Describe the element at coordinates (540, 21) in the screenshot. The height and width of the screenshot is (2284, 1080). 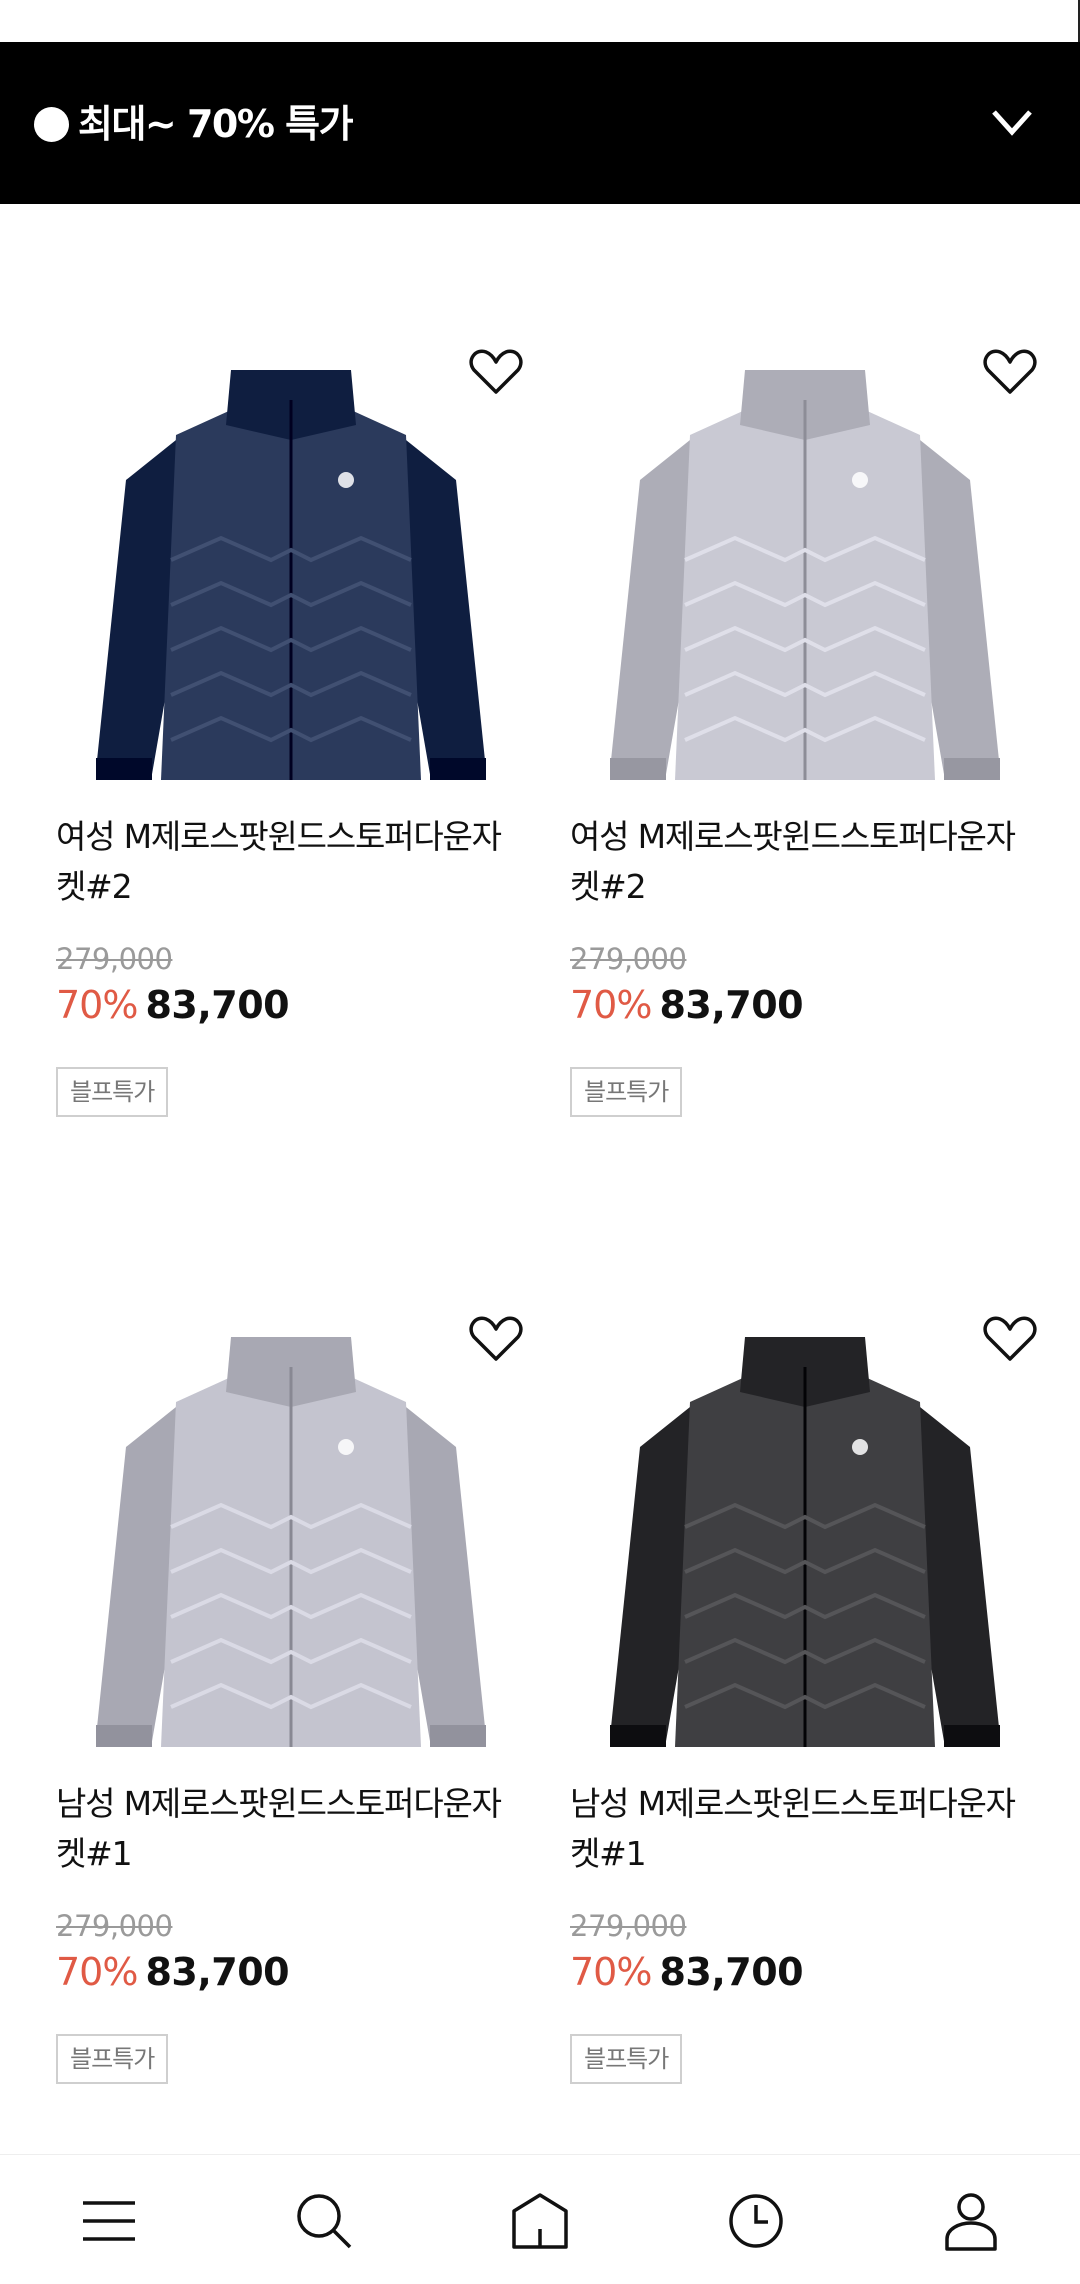
I see `status-area` at that location.